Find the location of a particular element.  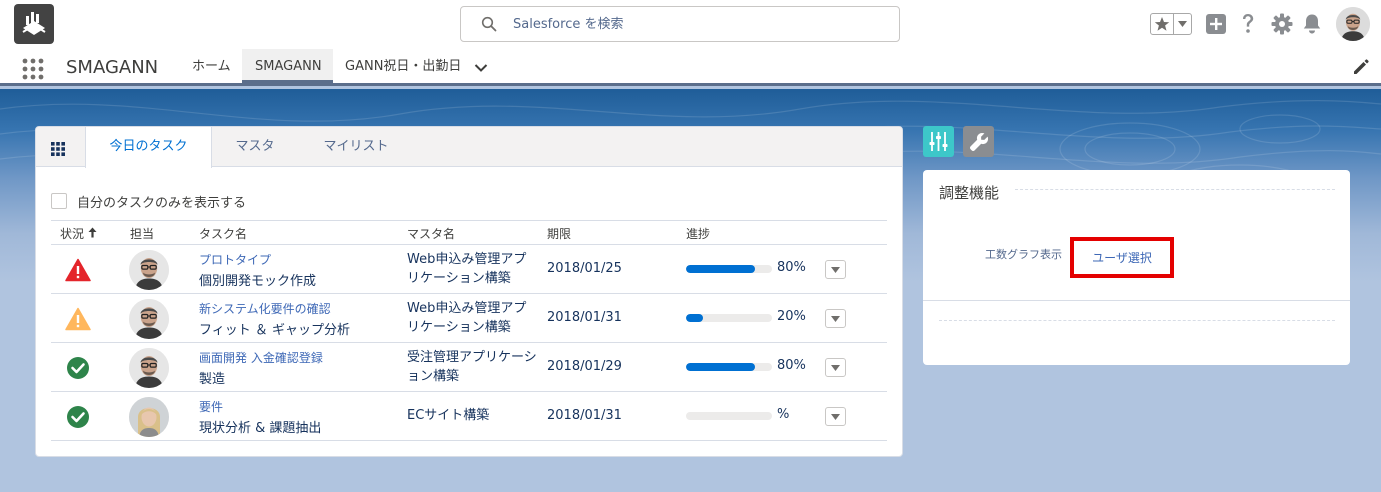

grid-icon is located at coordinates (58, 149).